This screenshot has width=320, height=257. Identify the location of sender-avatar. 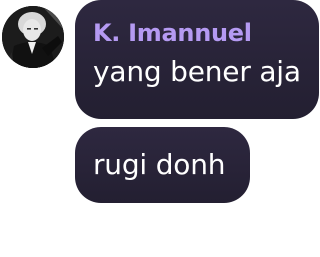
(33, 37).